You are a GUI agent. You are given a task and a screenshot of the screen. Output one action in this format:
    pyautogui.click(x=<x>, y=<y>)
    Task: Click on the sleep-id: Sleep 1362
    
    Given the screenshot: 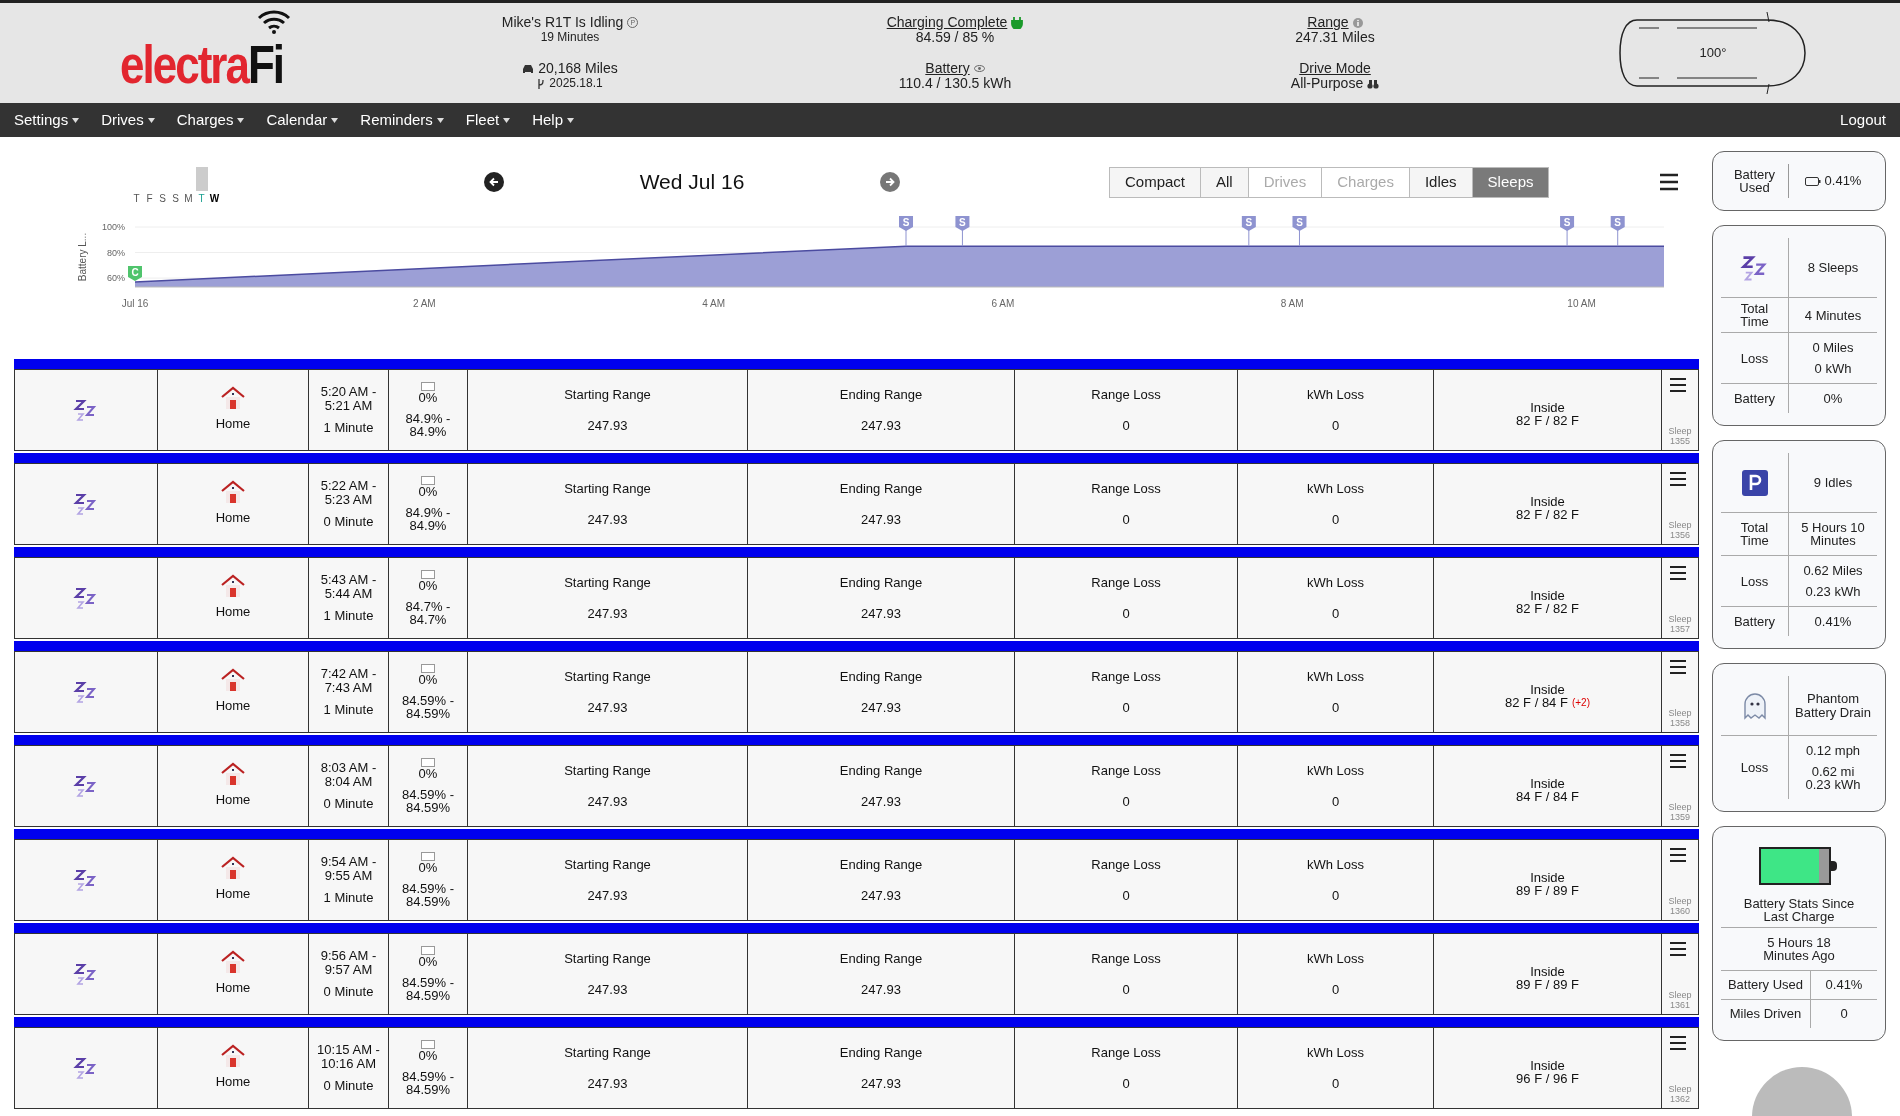 What is the action you would take?
    pyautogui.click(x=1680, y=1094)
    